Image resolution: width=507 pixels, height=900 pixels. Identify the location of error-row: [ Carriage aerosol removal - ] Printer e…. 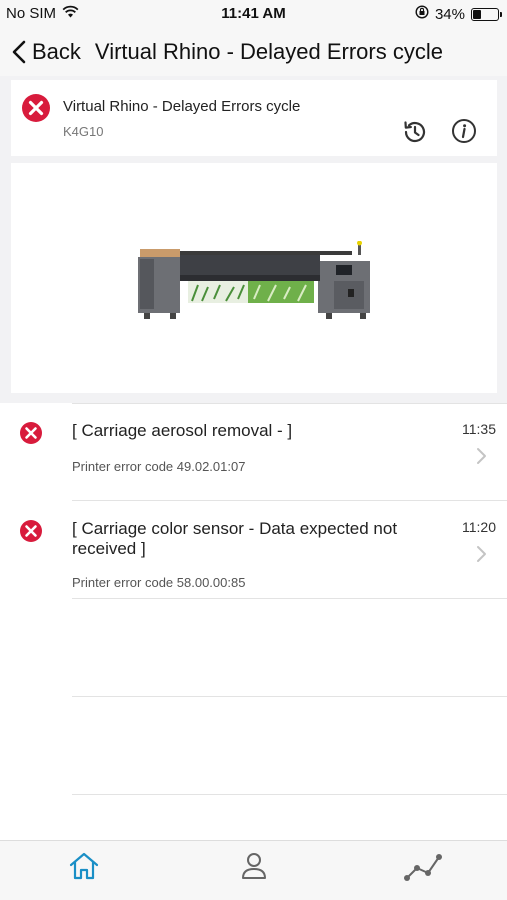
(253, 452).